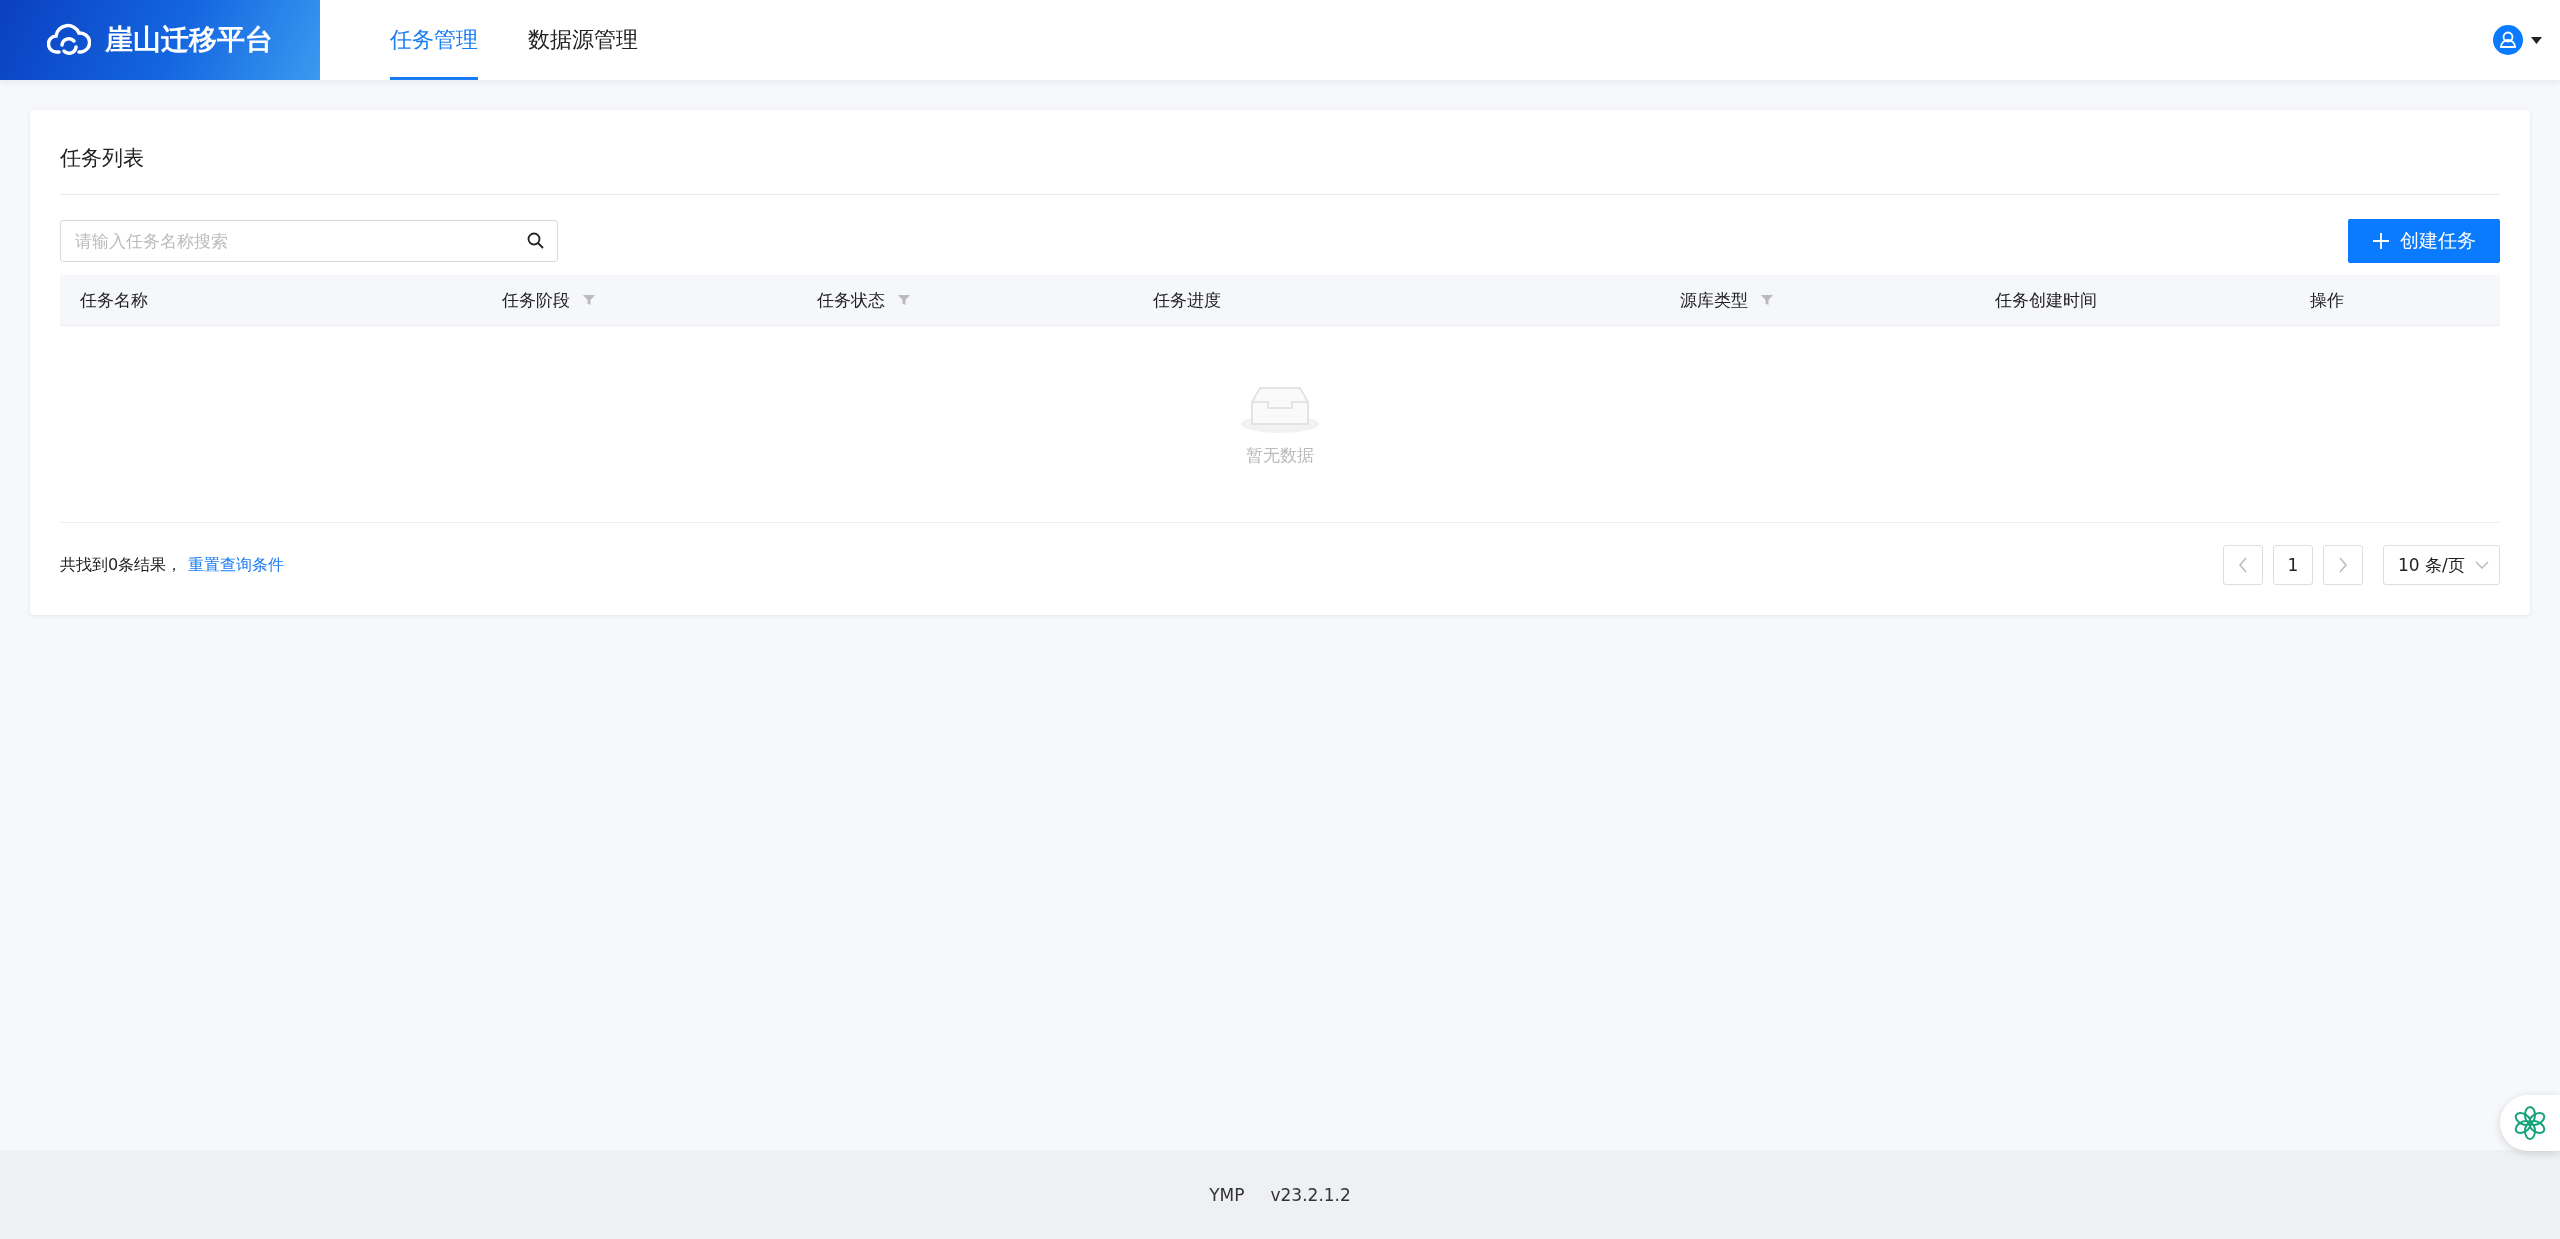 The height and width of the screenshot is (1239, 2560). What do you see at coordinates (535, 240) in the screenshot?
I see `search-icon` at bounding box center [535, 240].